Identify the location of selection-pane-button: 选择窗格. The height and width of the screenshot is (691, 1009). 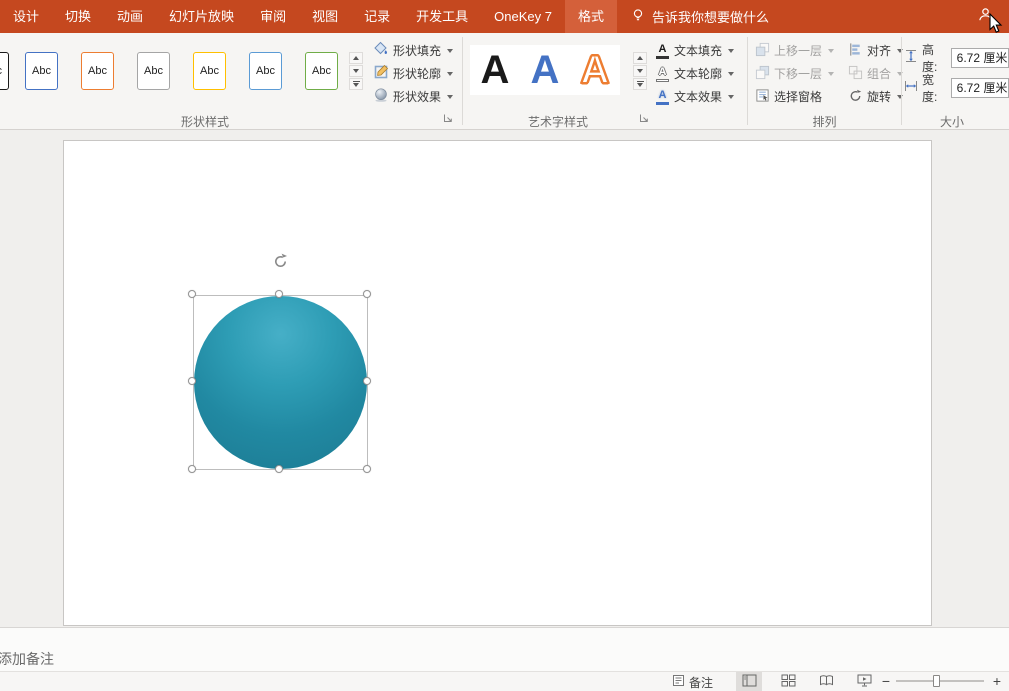
(794, 96).